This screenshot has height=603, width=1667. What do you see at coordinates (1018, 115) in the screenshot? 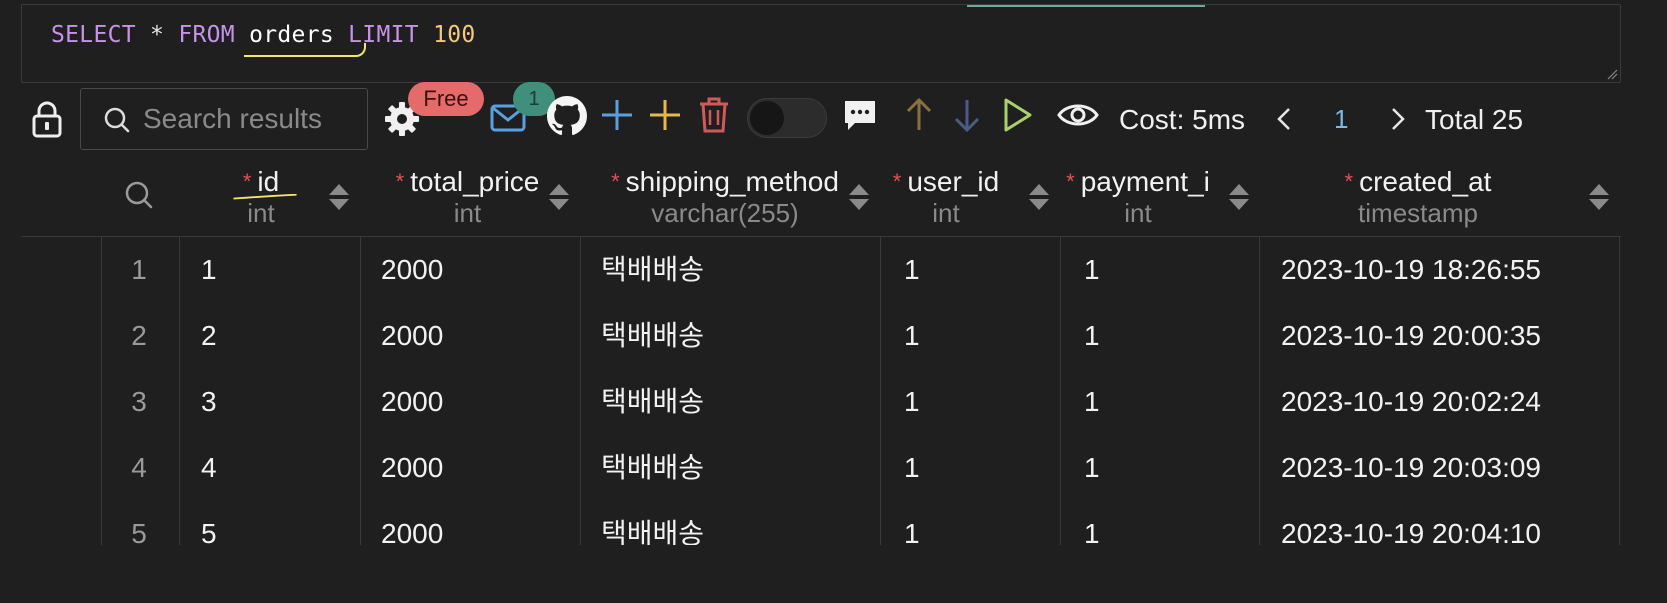
I see `play-icon` at bounding box center [1018, 115].